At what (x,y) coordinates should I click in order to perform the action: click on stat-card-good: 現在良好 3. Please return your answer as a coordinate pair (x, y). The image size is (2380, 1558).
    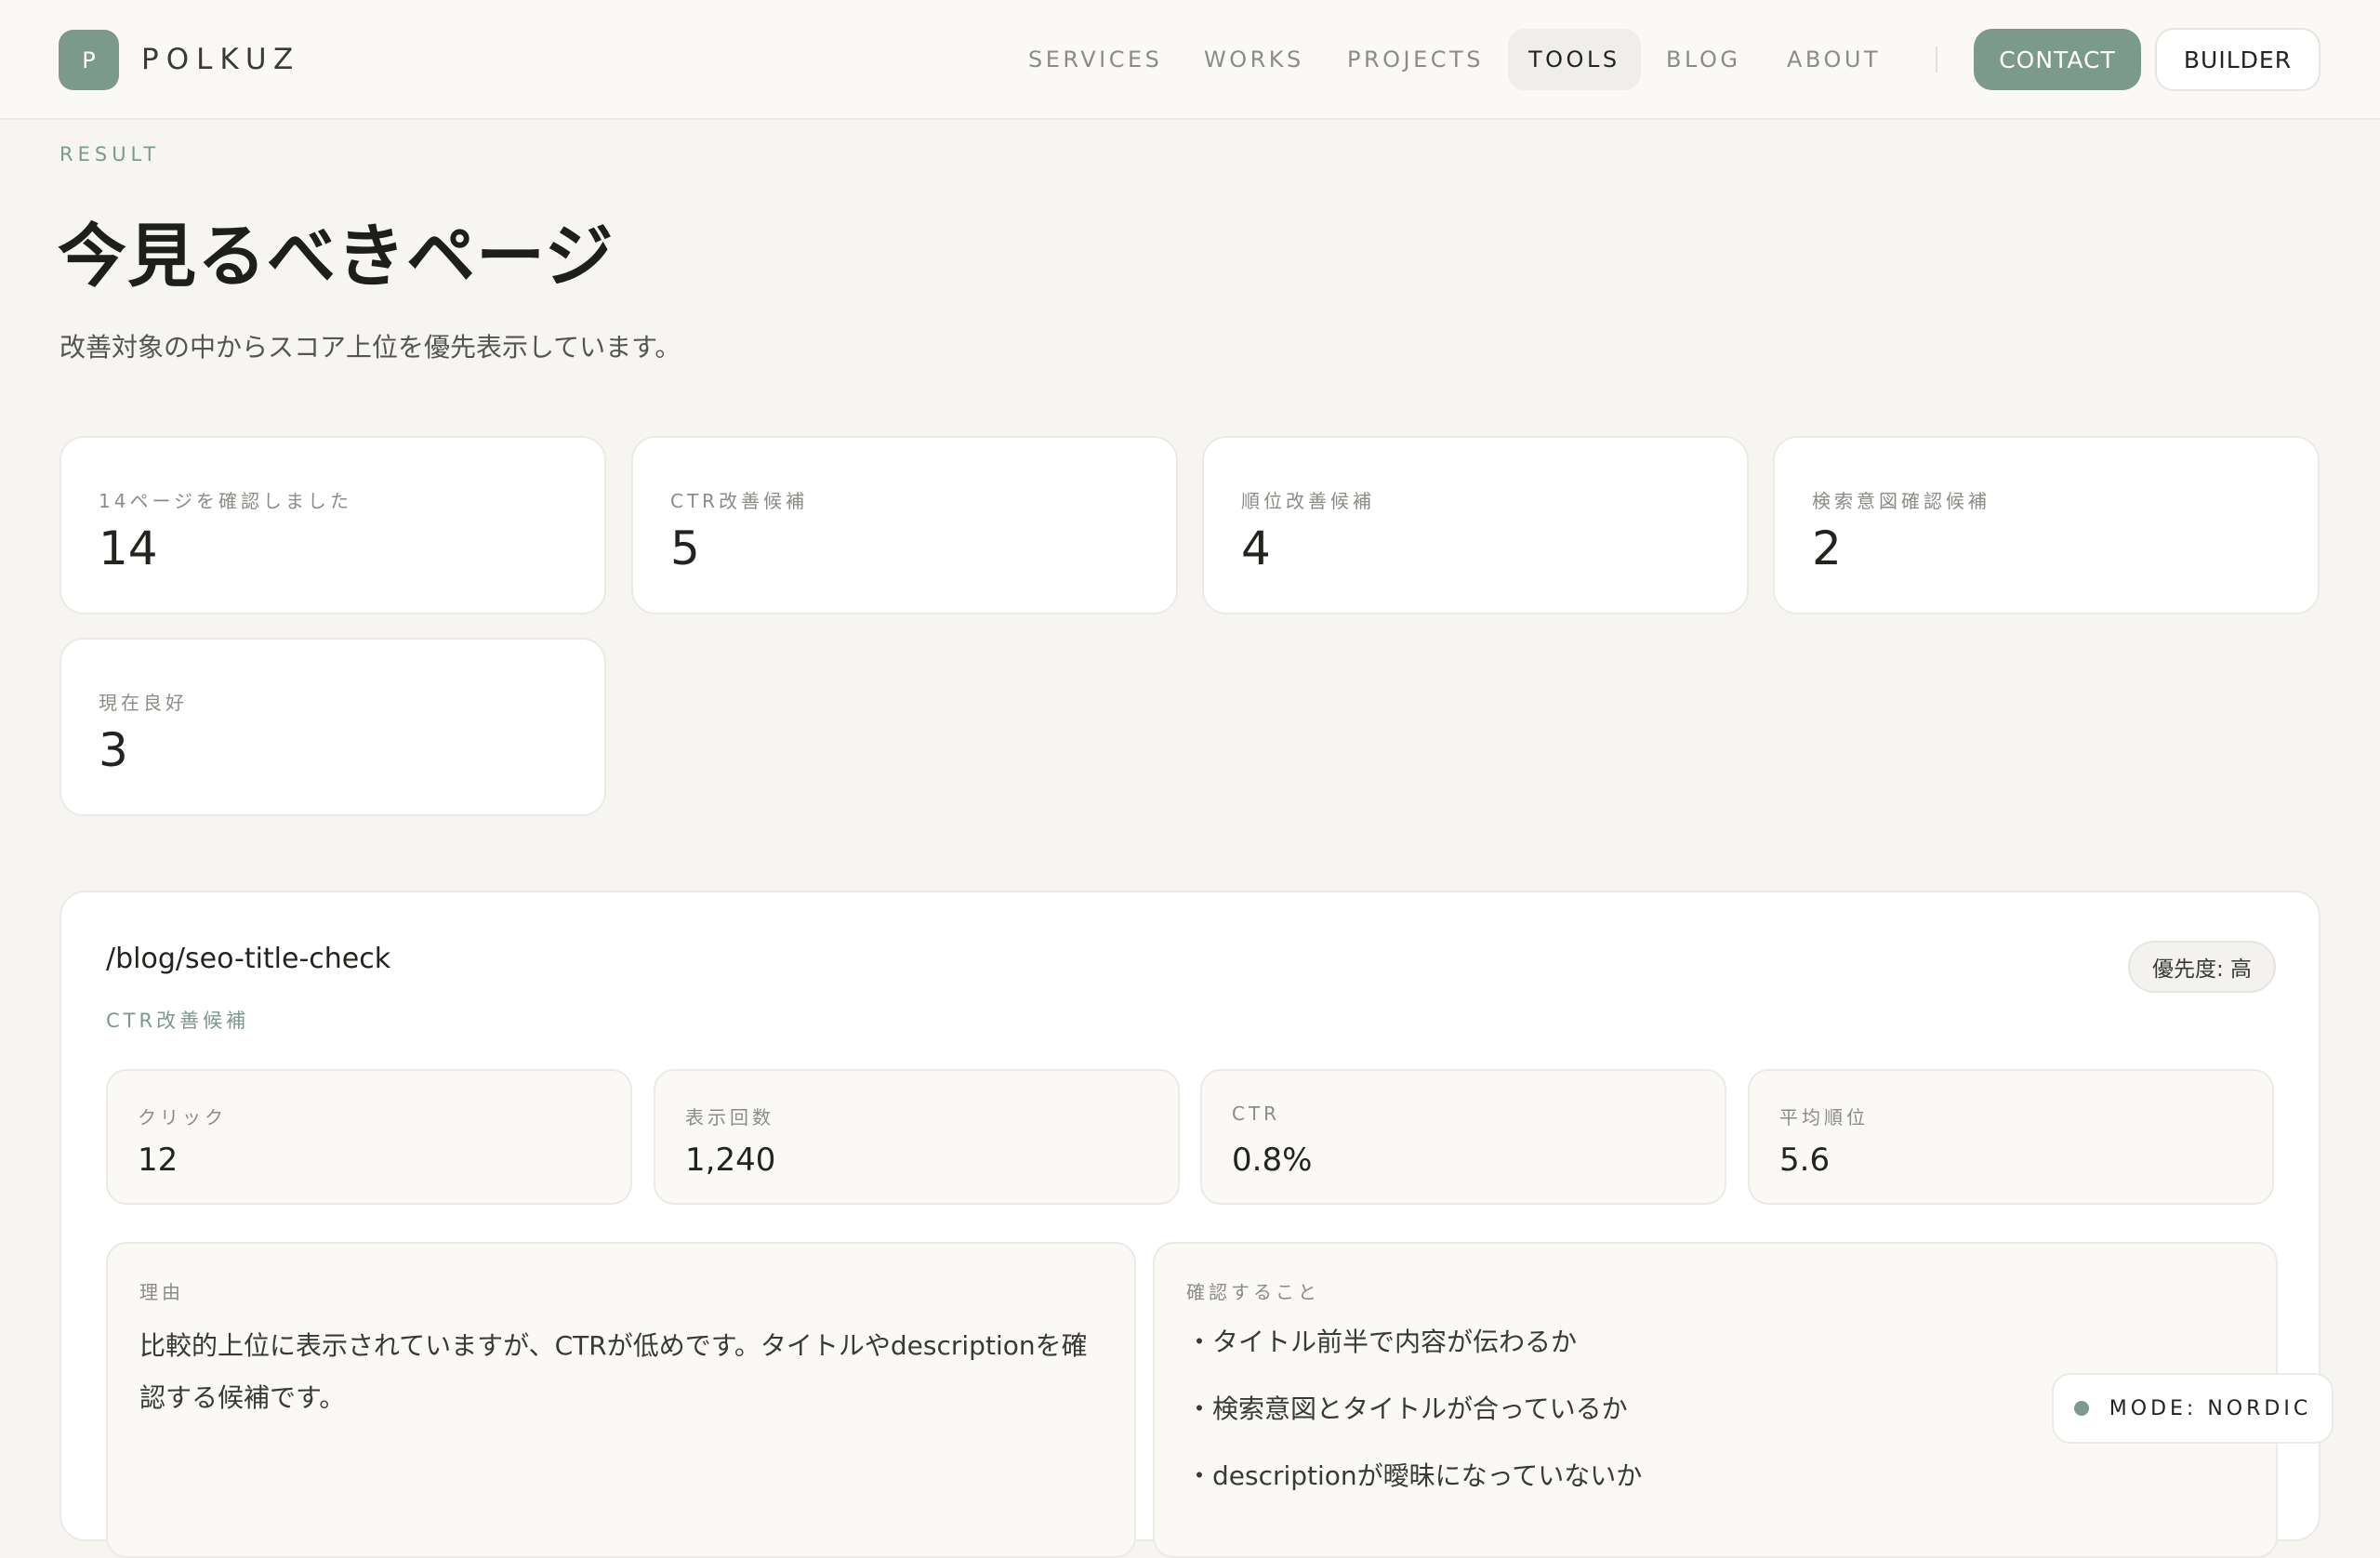
    Looking at the image, I should click on (333, 727).